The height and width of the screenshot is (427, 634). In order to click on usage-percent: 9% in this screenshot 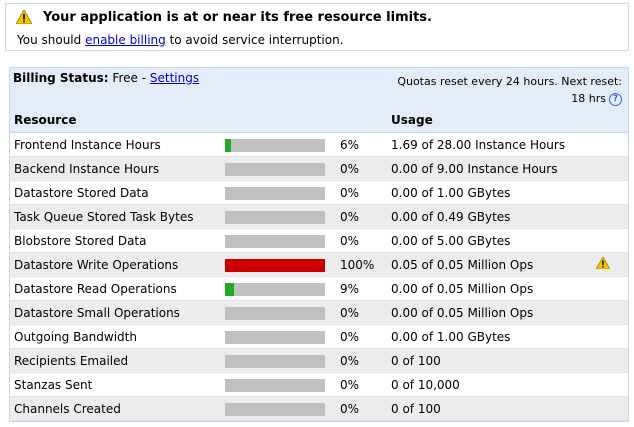, I will do `click(361, 288)`.